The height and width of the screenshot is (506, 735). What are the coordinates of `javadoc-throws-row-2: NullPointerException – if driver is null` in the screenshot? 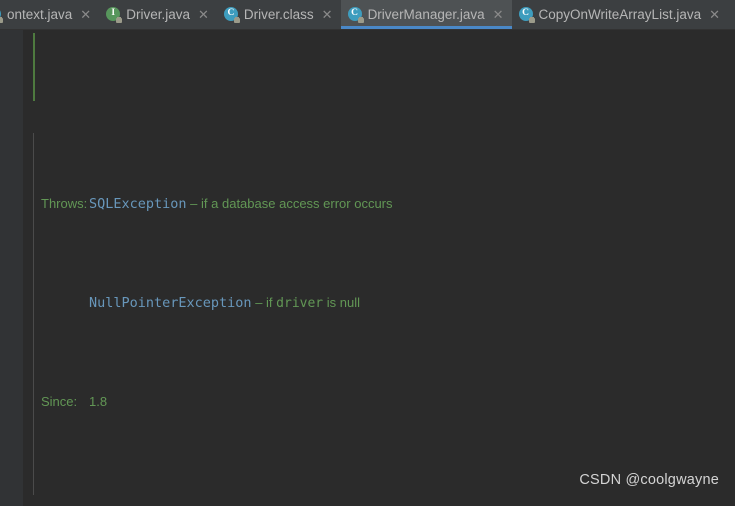 It's located at (367, 302).